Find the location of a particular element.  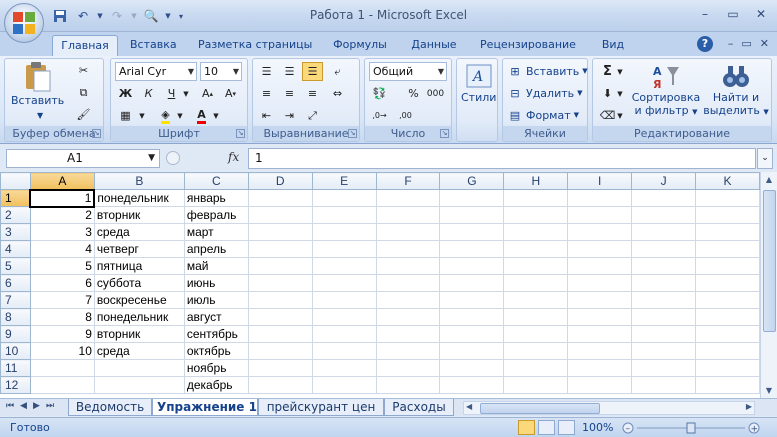

close-icon: ✕ is located at coordinates (761, 14).